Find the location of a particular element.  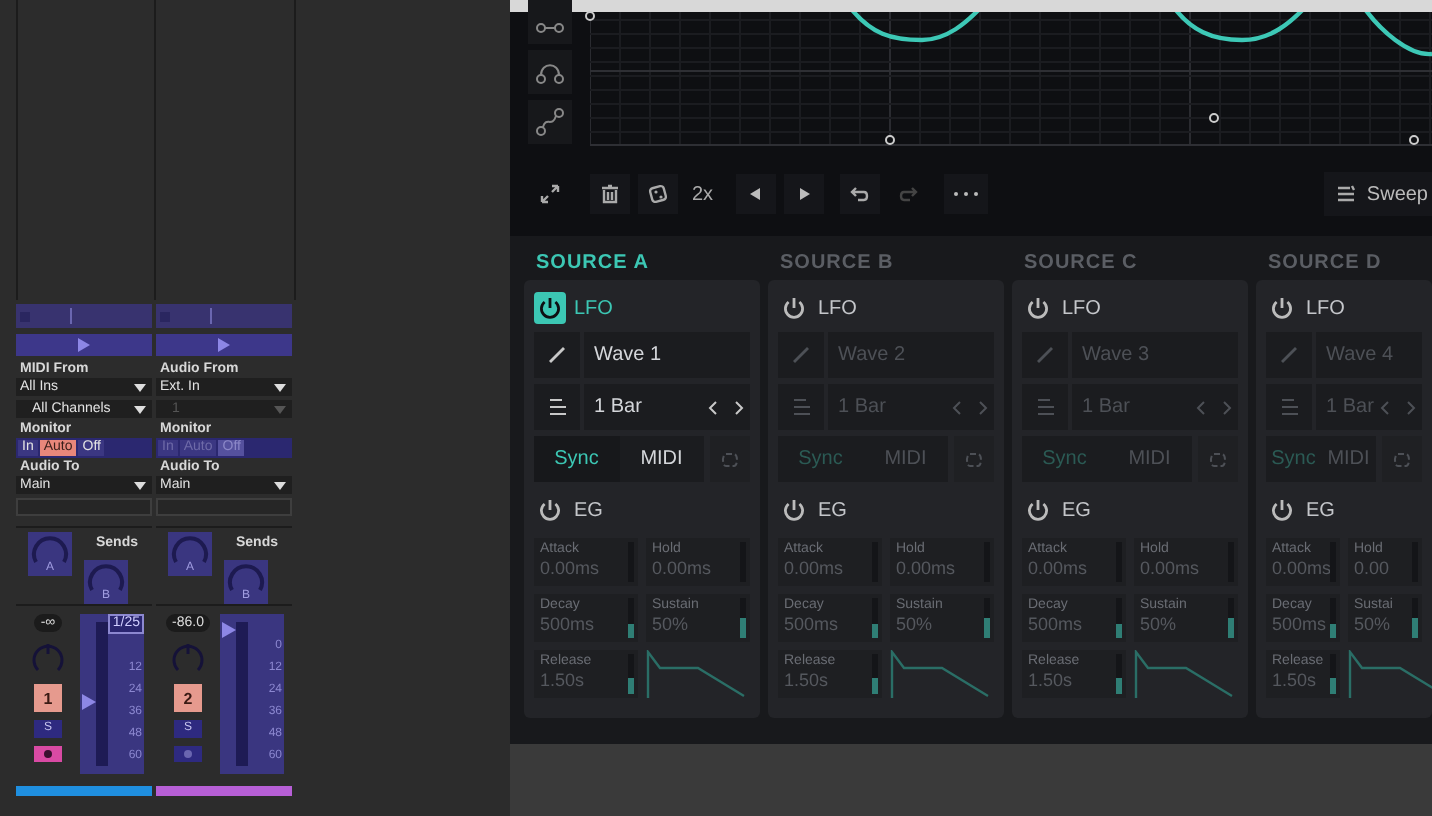

track-button: 2 is located at coordinates (188, 698).